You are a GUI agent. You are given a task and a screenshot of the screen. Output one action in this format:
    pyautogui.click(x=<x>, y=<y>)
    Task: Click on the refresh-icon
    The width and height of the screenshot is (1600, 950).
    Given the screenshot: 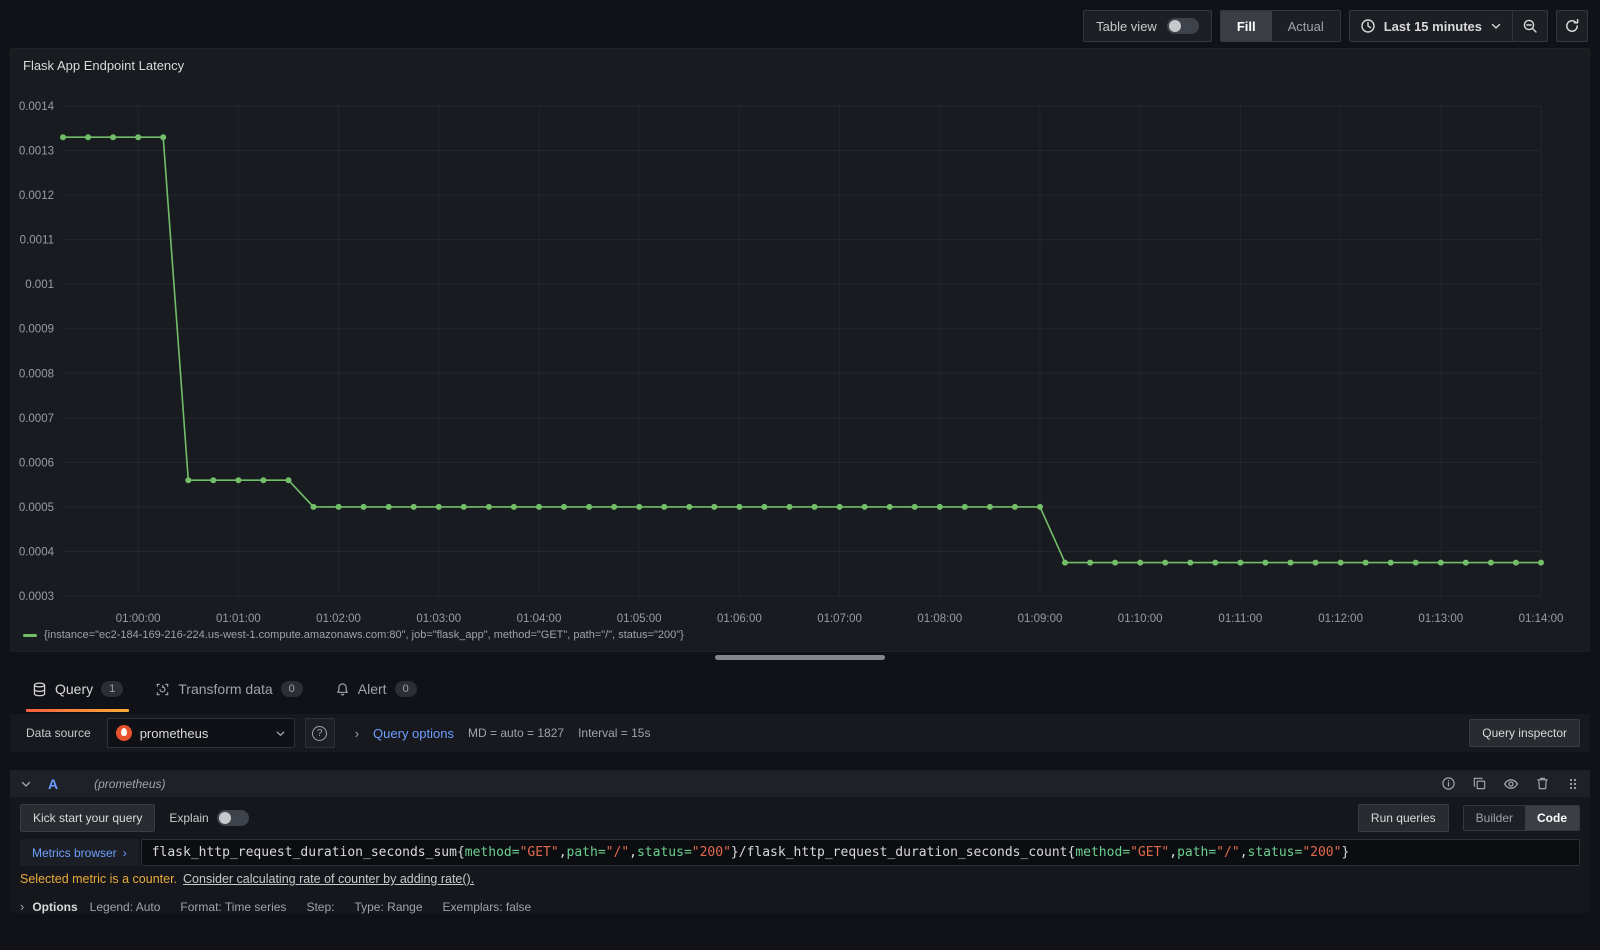 What is the action you would take?
    pyautogui.click(x=1572, y=25)
    